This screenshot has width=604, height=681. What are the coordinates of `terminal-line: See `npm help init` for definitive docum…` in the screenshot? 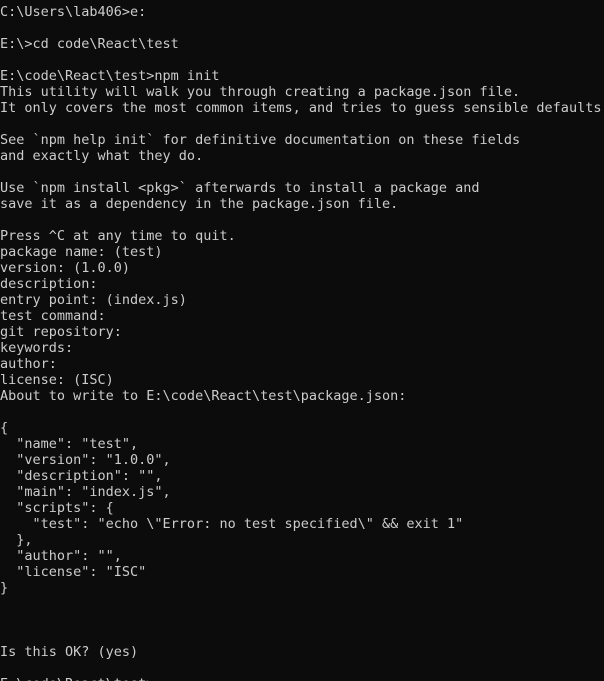 It's located at (260, 140).